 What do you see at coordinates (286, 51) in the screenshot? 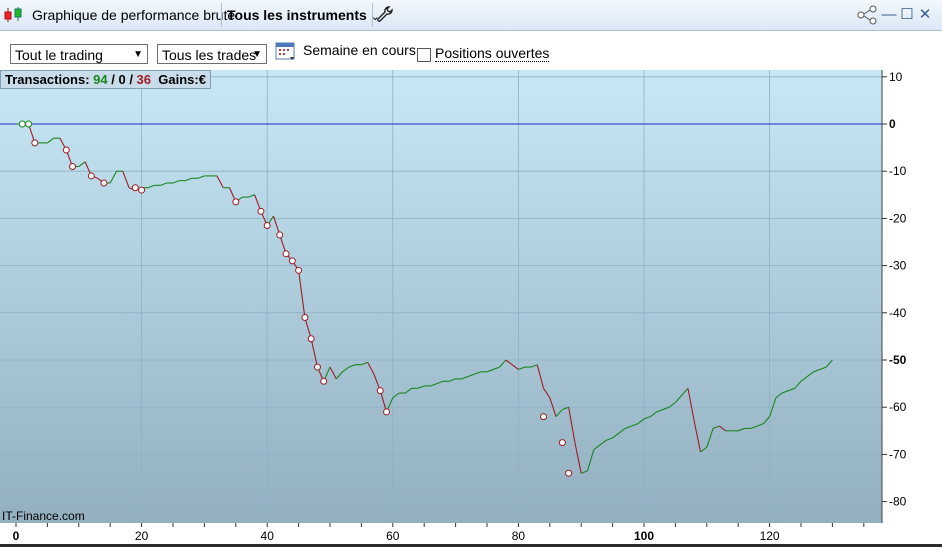
I see `calendar-icon` at bounding box center [286, 51].